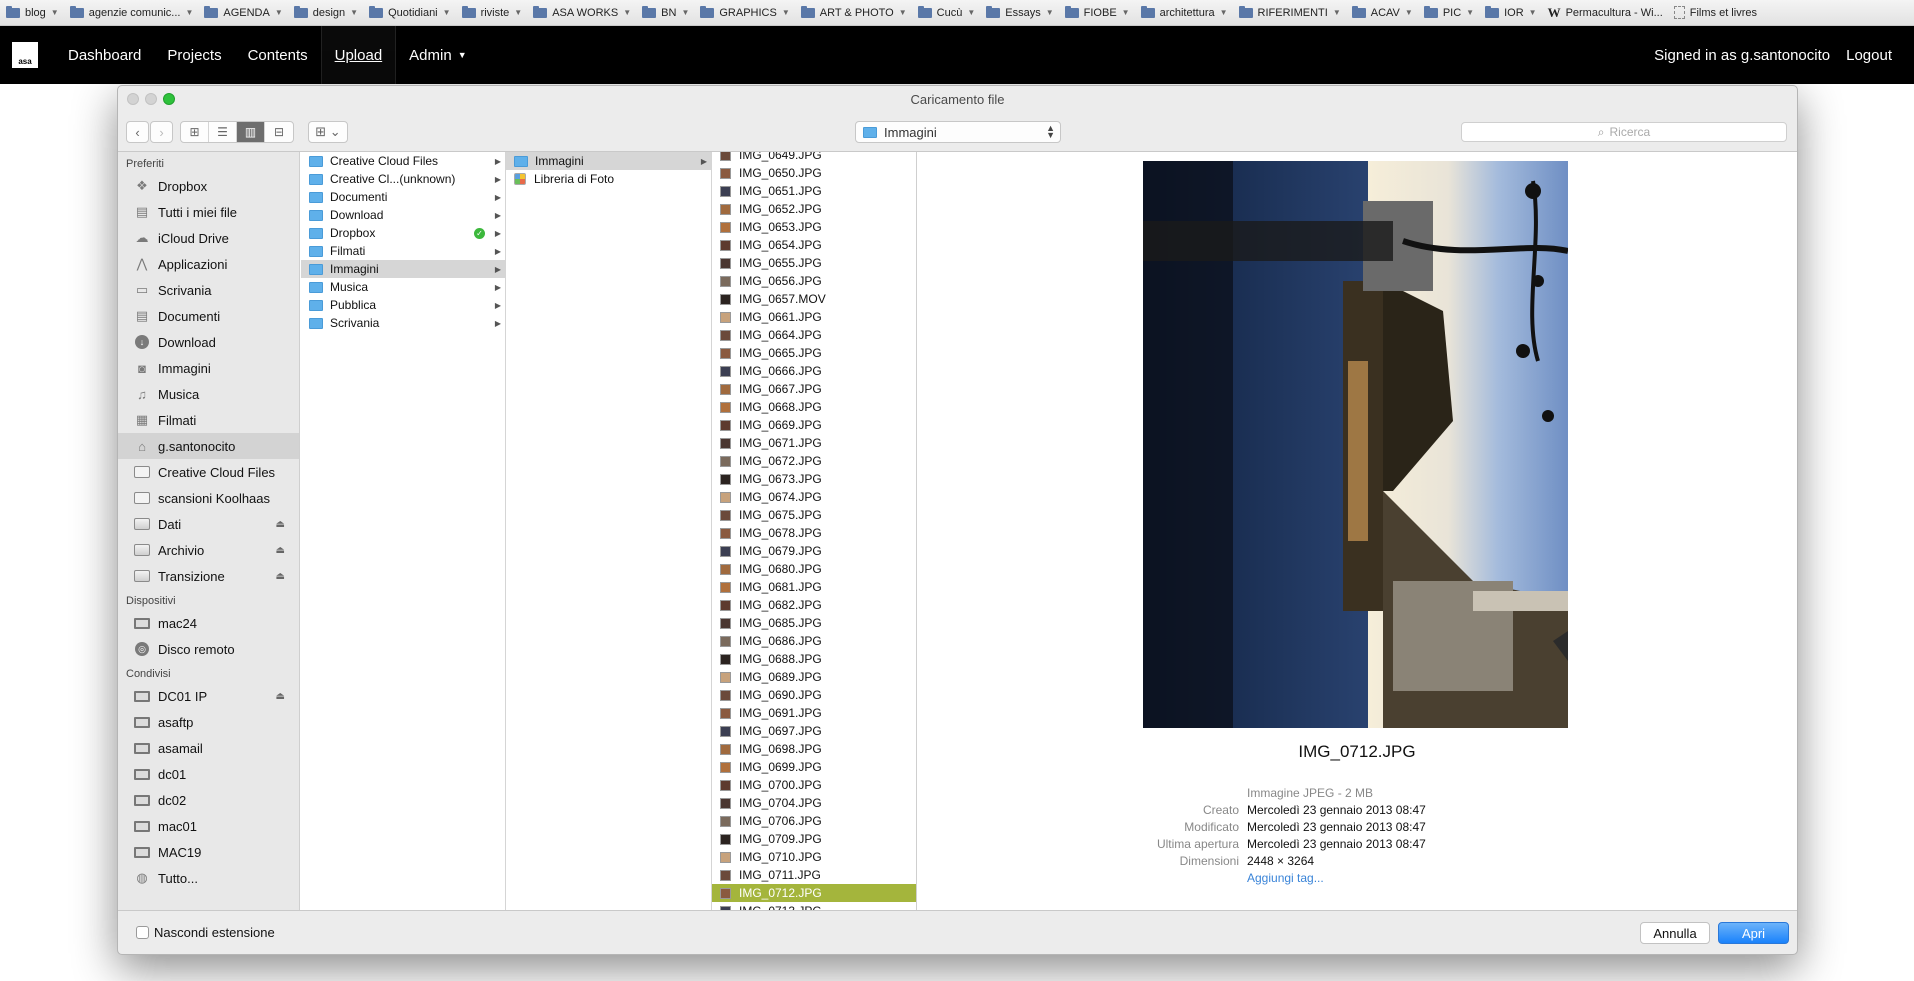 The width and height of the screenshot is (1914, 981). Describe the element at coordinates (328, 132) in the screenshot. I see `arrange-button: ⊞ ⌄` at that location.